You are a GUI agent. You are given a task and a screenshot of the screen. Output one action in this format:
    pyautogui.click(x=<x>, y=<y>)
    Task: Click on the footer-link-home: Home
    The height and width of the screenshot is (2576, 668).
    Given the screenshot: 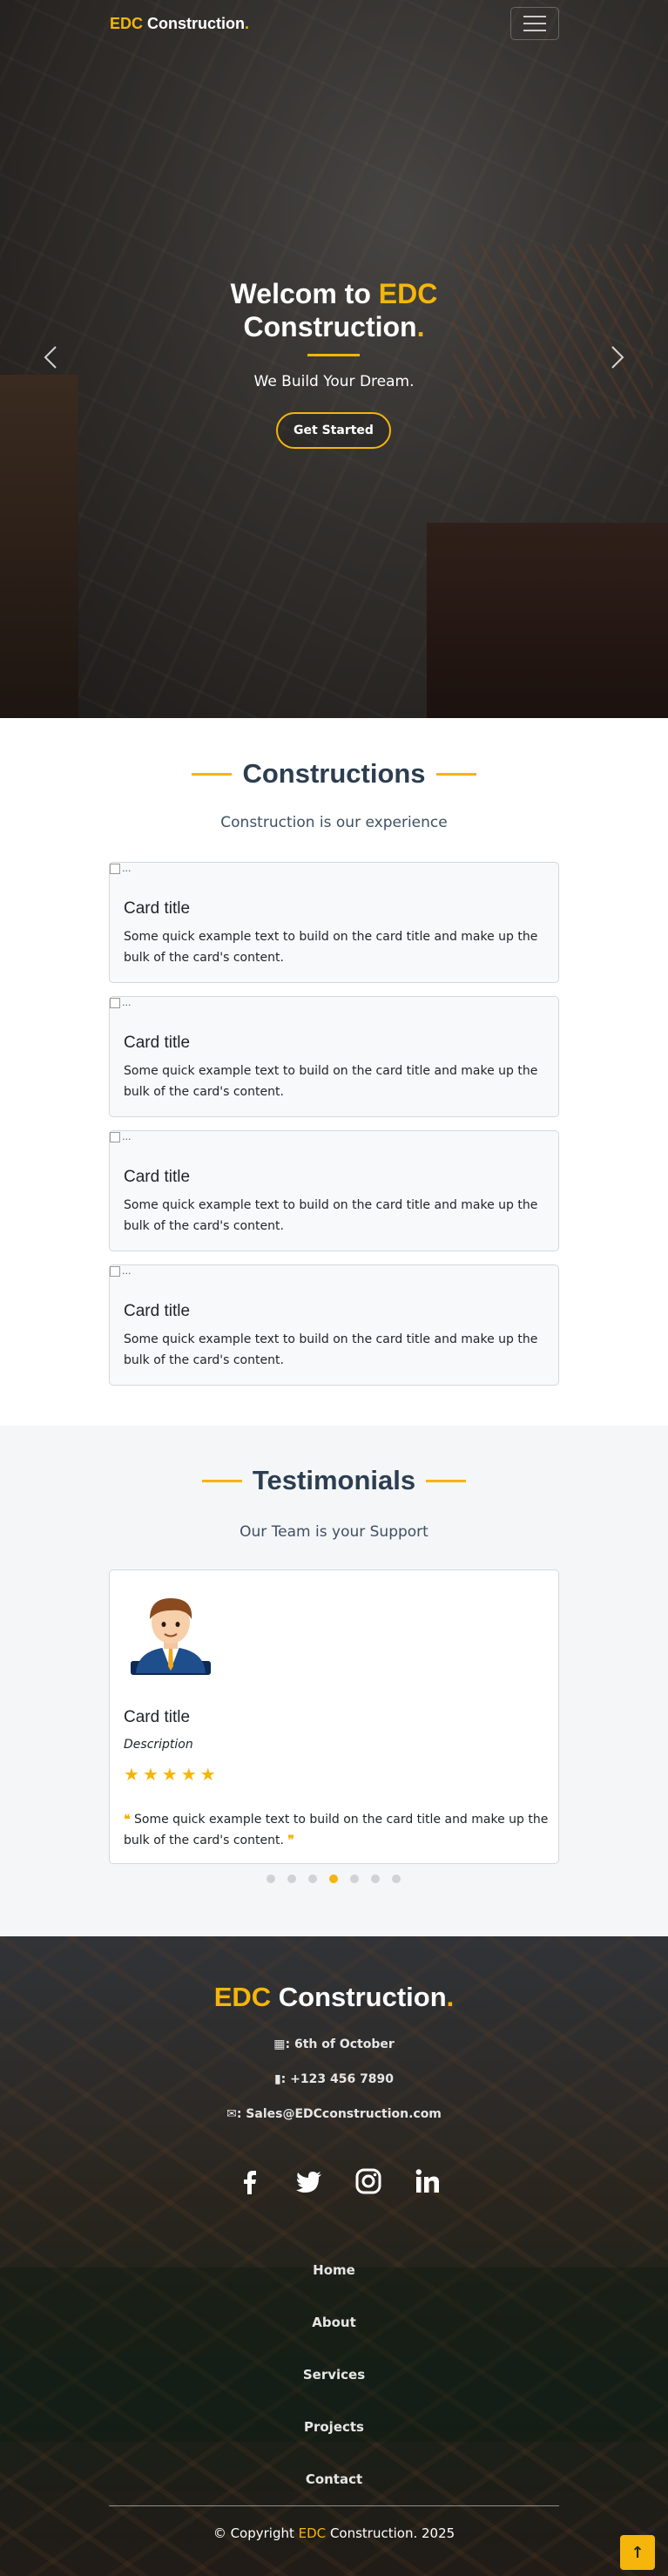 What is the action you would take?
    pyautogui.click(x=334, y=2270)
    